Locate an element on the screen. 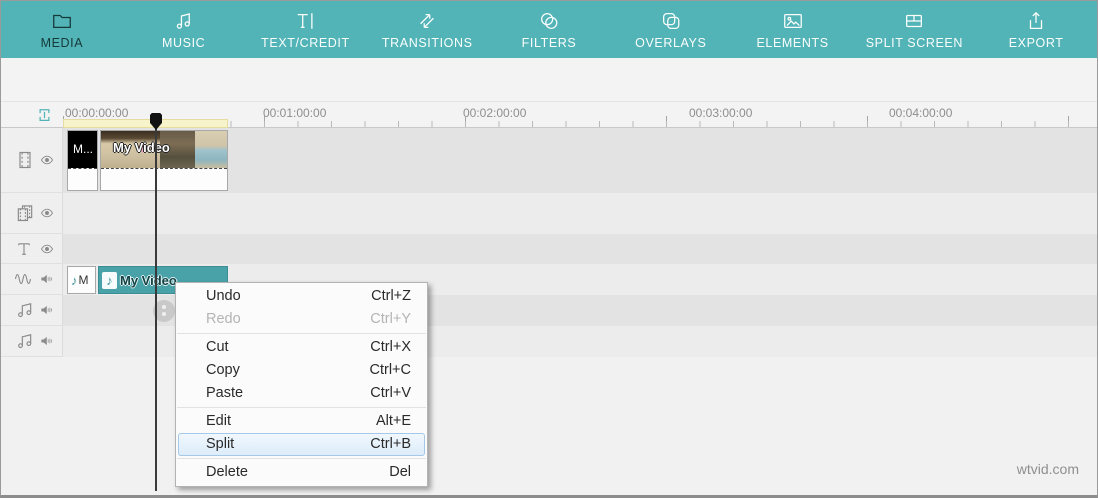 This screenshot has width=1098, height=498. menu-item-split: Split Ctrl+B is located at coordinates (301, 444).